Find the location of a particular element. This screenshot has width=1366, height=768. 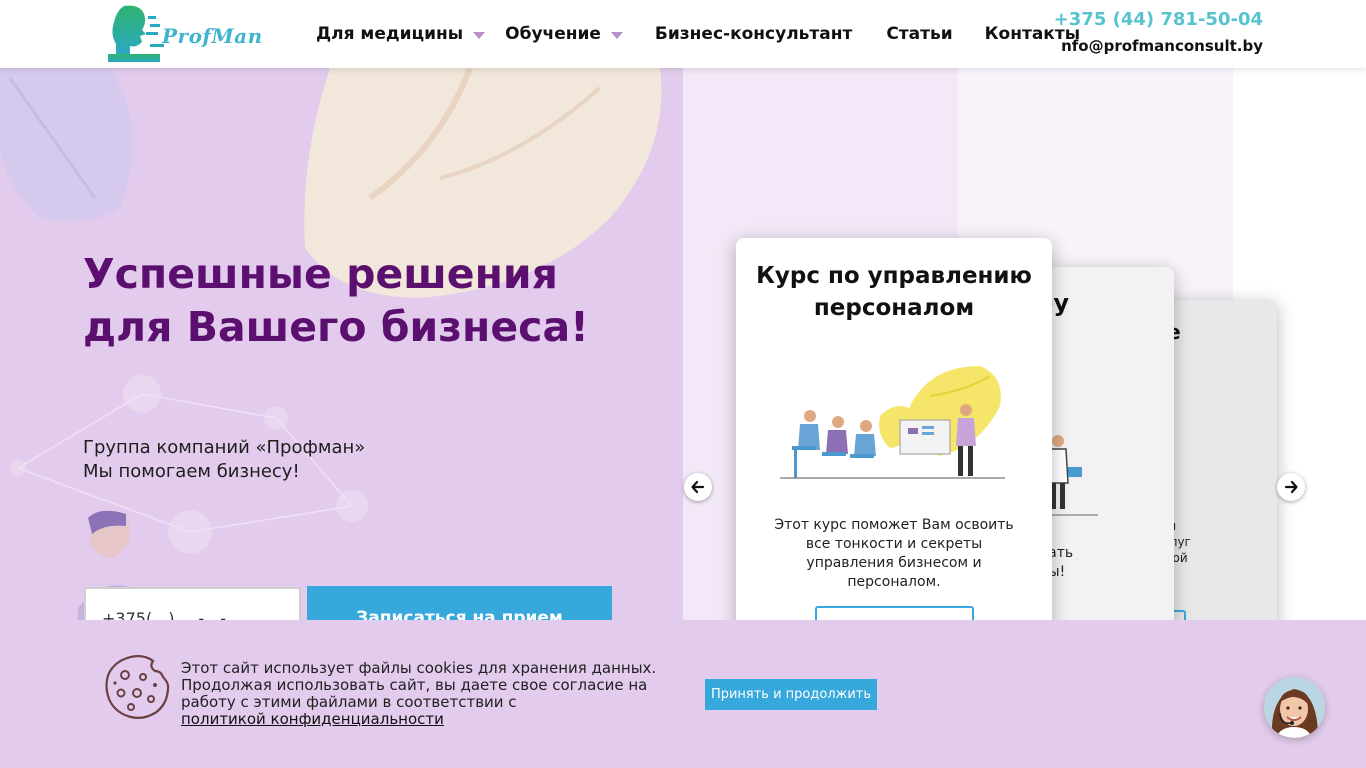

nav-item-label: Бизнес-консультант is located at coordinates (753, 34).